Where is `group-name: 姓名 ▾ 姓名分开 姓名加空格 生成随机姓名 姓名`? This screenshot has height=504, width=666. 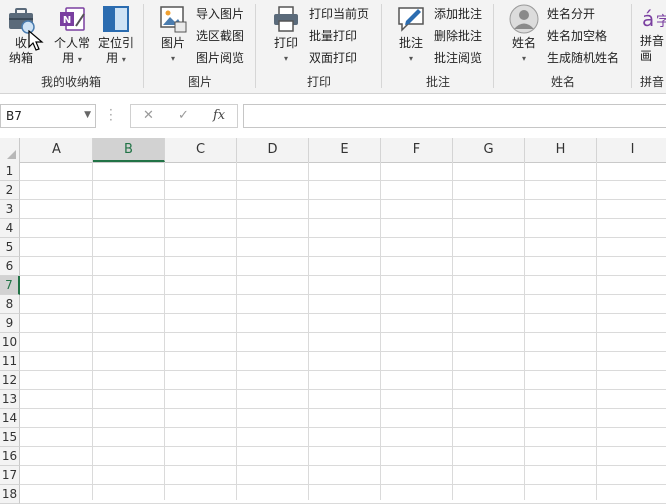 group-name: 姓名 ▾ 姓名分开 姓名加空格 生成随机姓名 姓名 is located at coordinates (563, 46).